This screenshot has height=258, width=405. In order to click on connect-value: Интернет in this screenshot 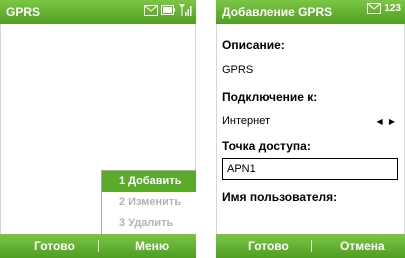, I will do `click(246, 121)`.